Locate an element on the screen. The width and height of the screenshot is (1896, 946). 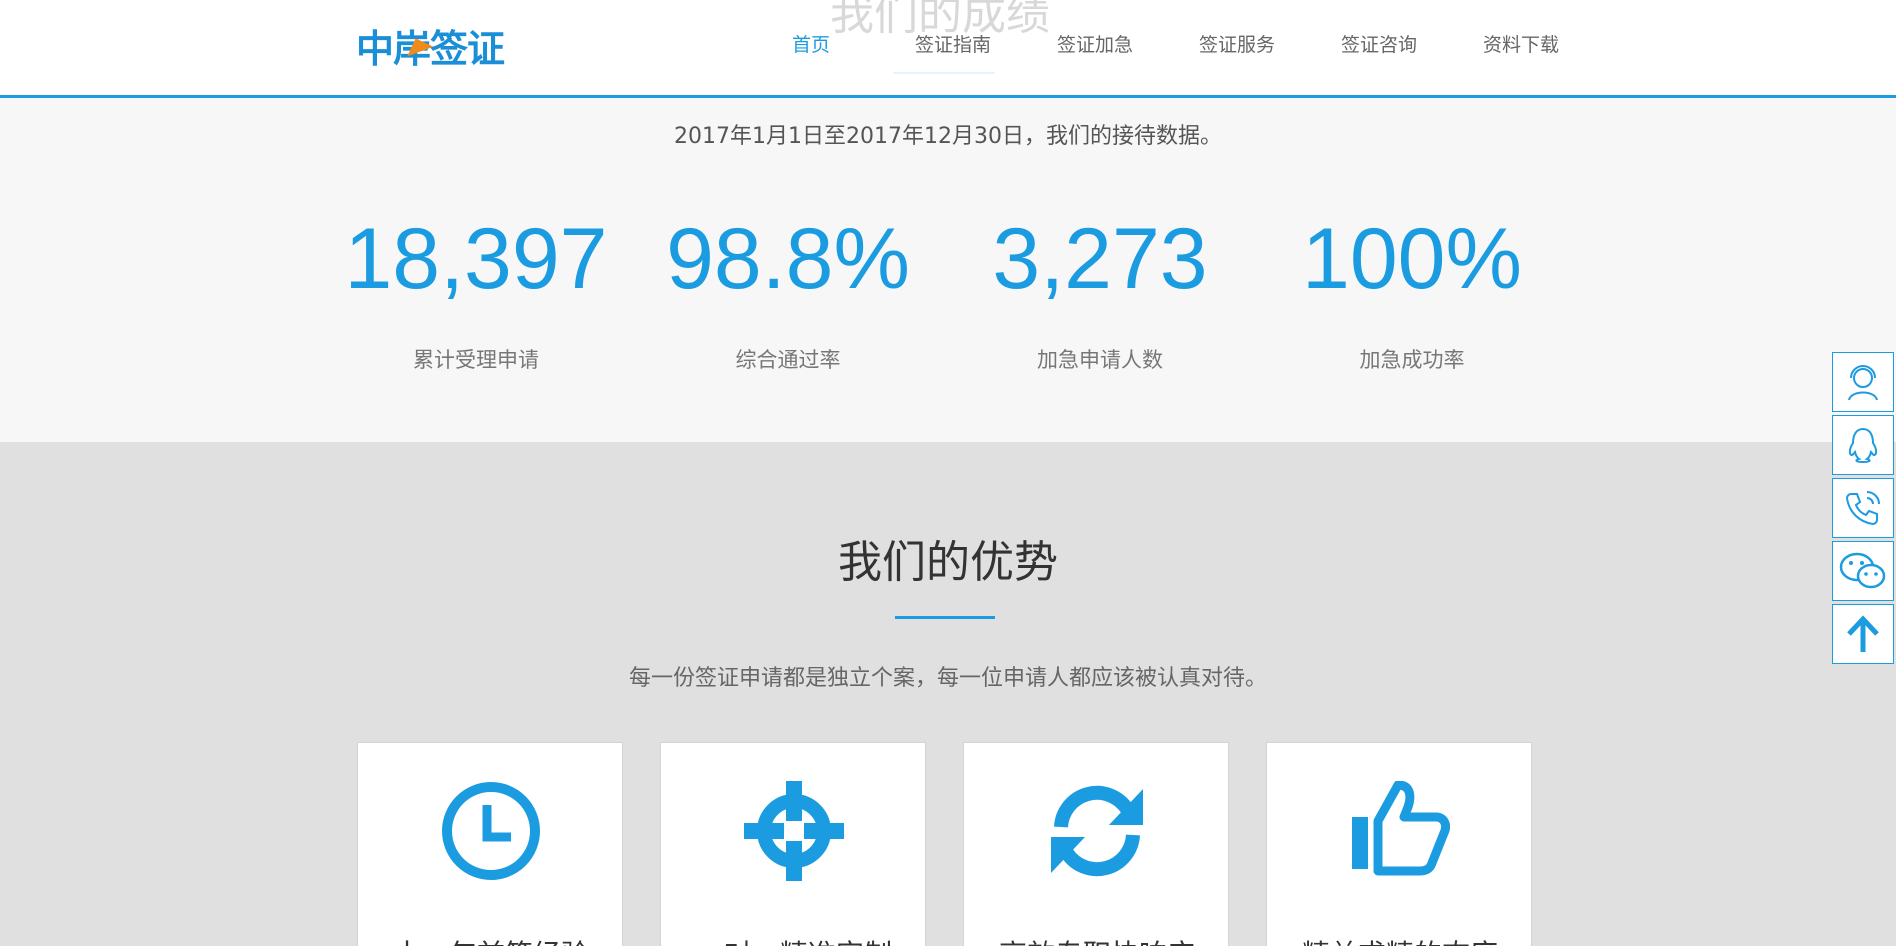
phone-icon is located at coordinates (1862, 508).